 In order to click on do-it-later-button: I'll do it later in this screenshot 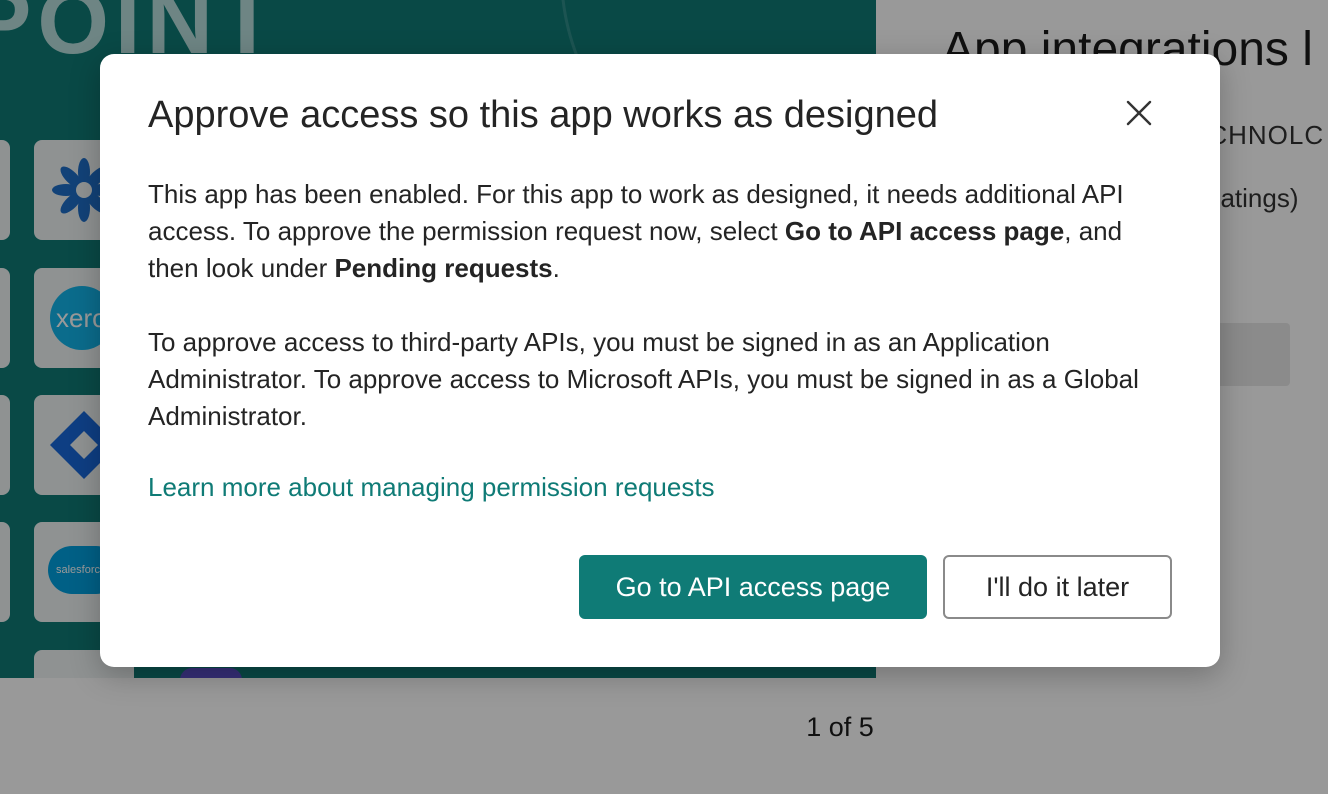, I will do `click(1057, 587)`.